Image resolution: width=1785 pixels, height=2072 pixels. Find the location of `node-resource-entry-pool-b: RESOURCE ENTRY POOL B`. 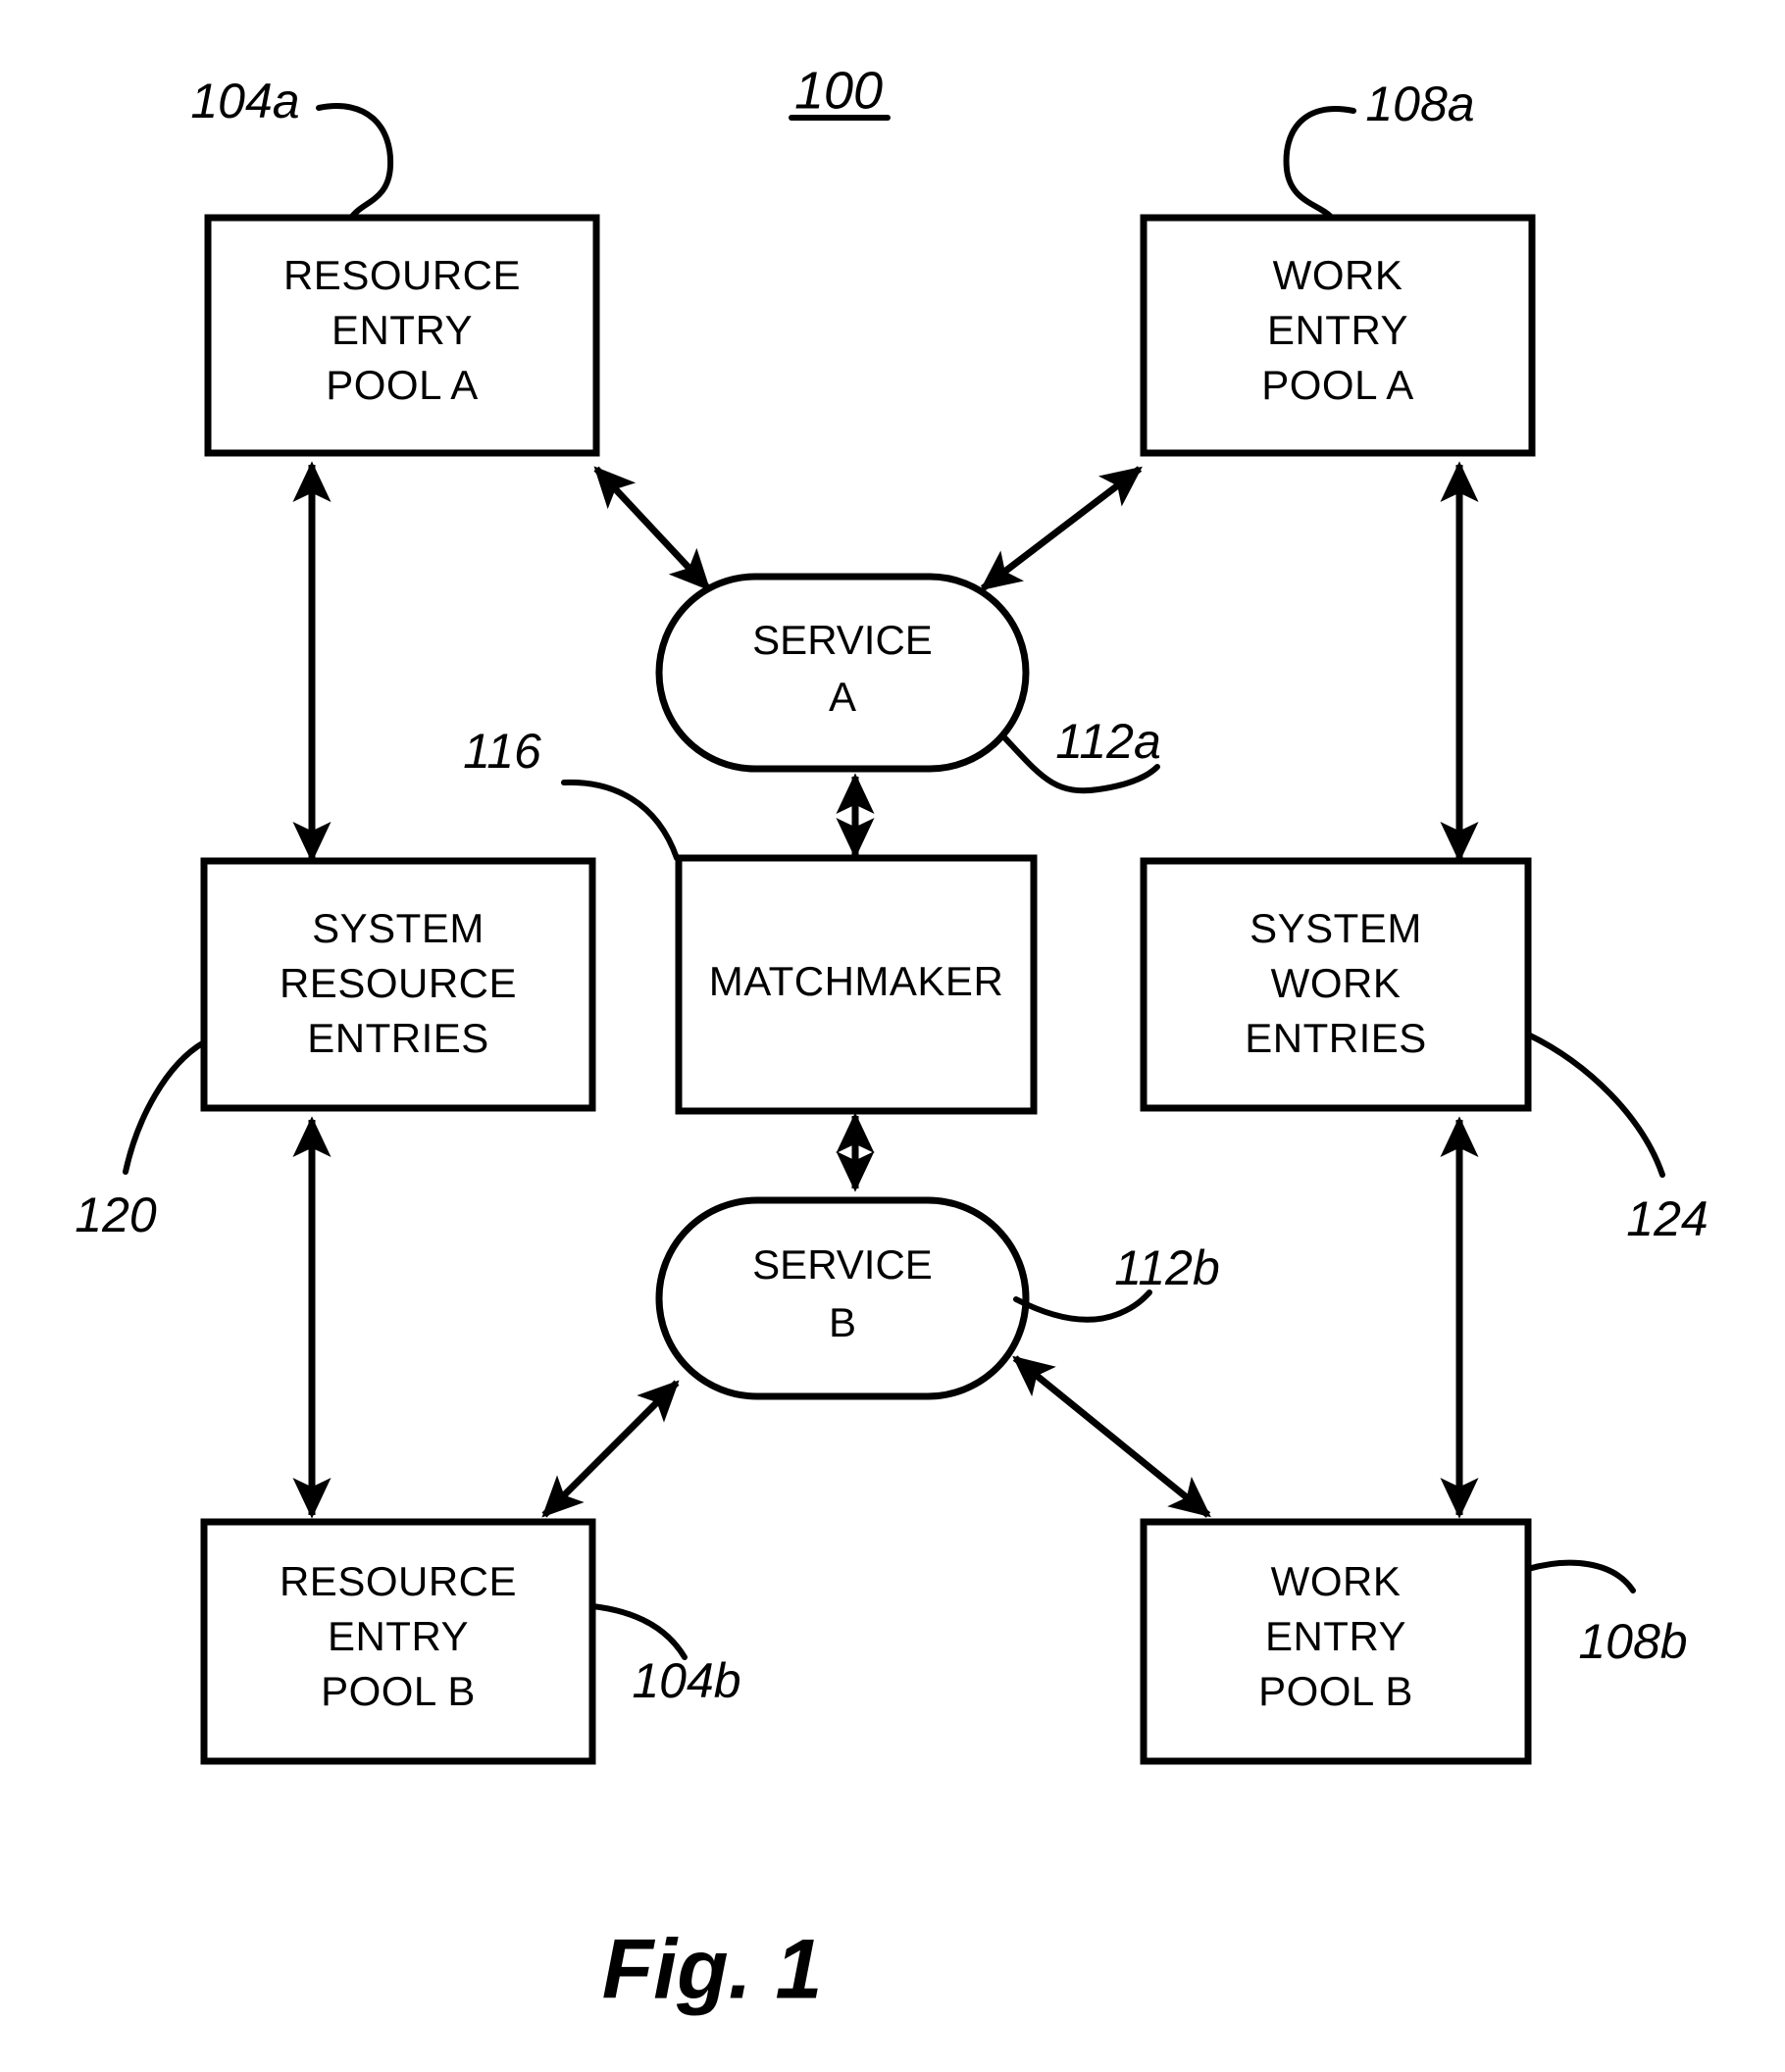

node-resource-entry-pool-b: RESOURCE ENTRY POOL B is located at coordinates (398, 1641).